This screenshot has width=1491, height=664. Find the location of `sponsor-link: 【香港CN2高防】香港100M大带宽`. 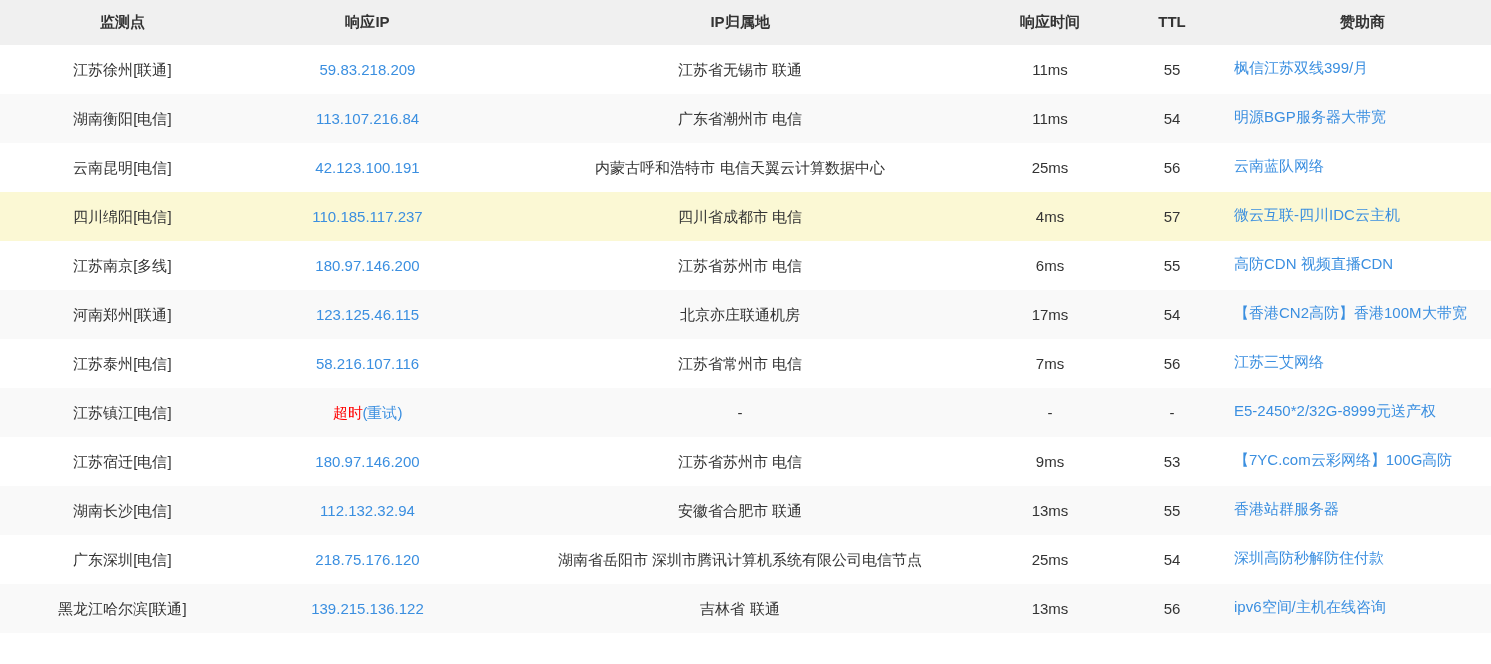

sponsor-link: 【香港CN2高防】香港100M大带宽 is located at coordinates (1355, 313).